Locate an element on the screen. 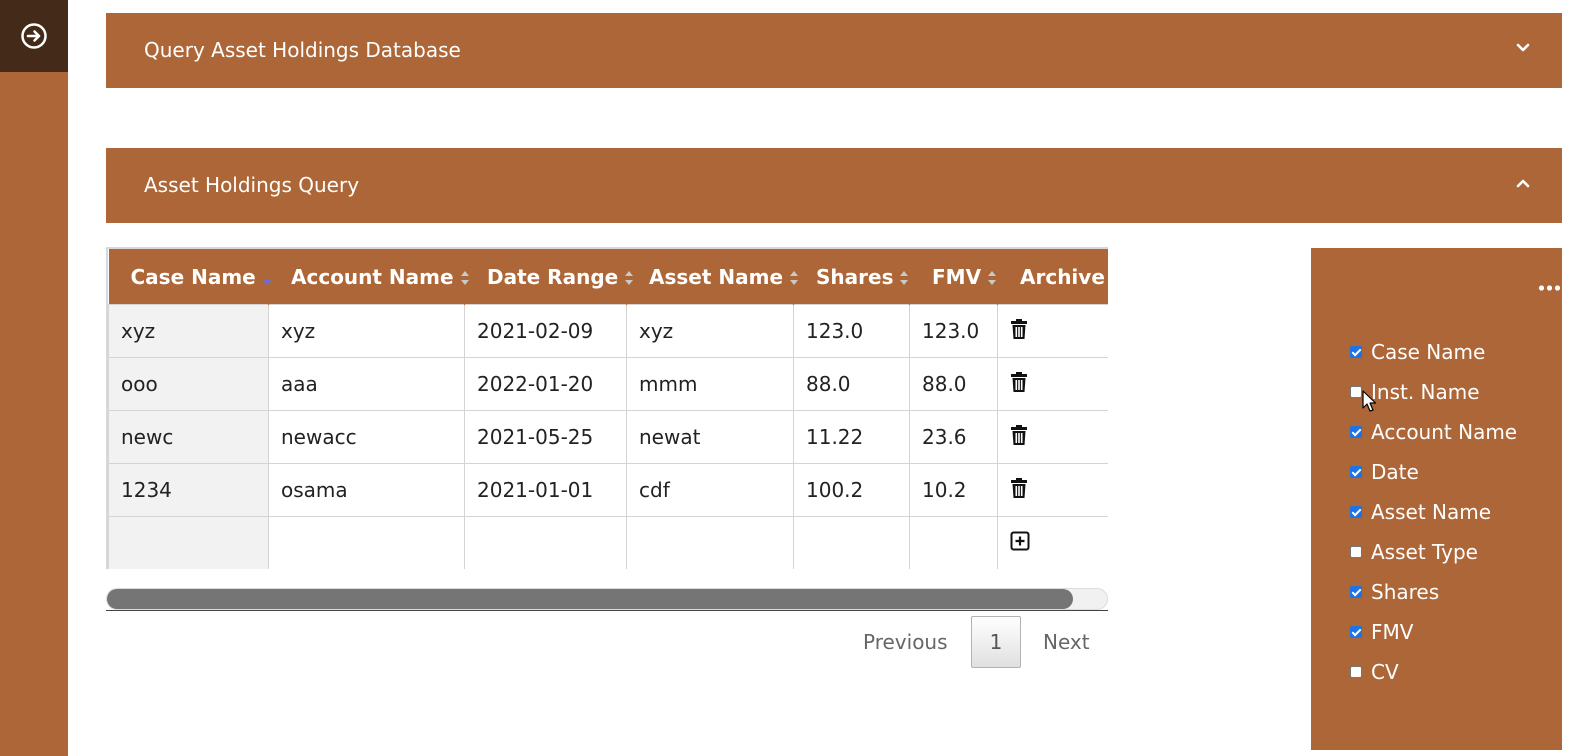 The height and width of the screenshot is (756, 1592). column-header-archive: Archive is located at coordinates (1052, 277).